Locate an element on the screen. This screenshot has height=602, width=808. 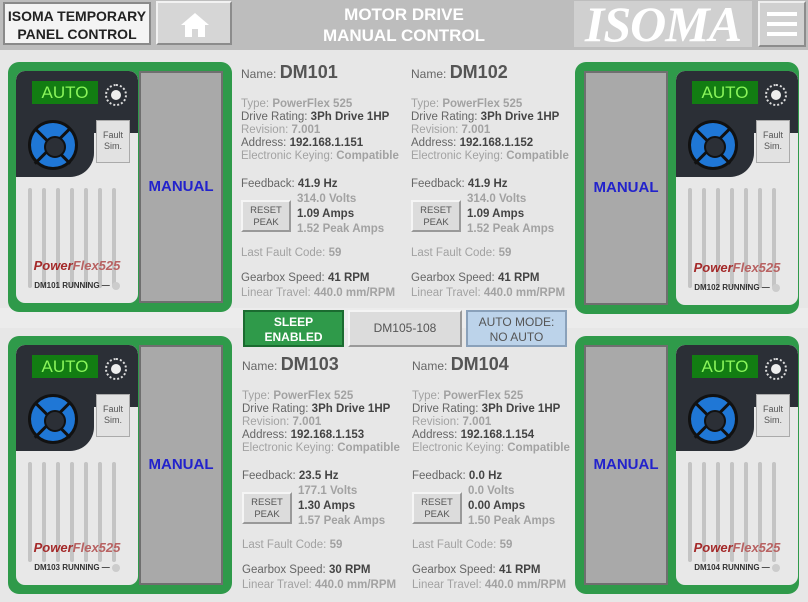
name-row: Name: DM102 is located at coordinates (459, 72).